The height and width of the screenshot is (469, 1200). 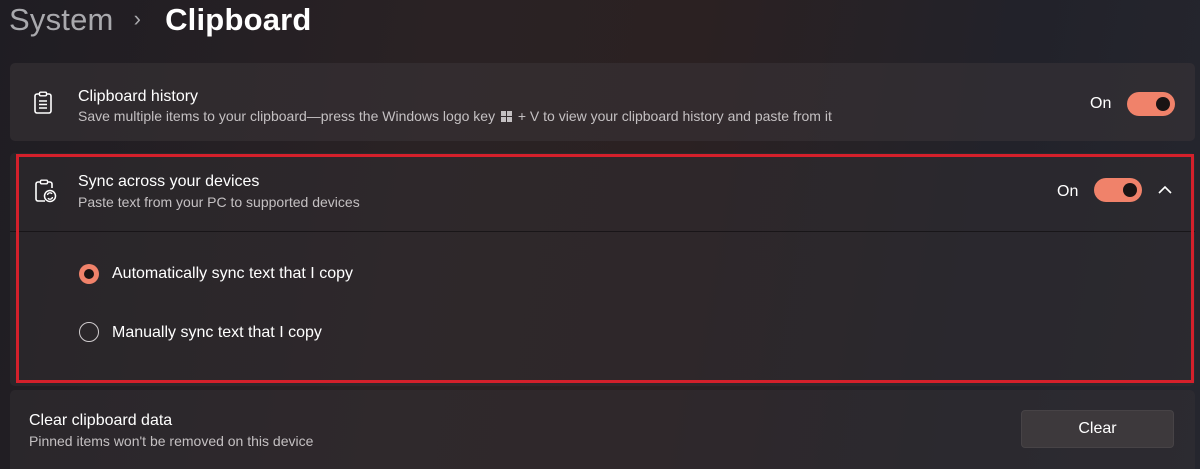 I want to click on clipboard-history-state-label: On, so click(x=1101, y=103).